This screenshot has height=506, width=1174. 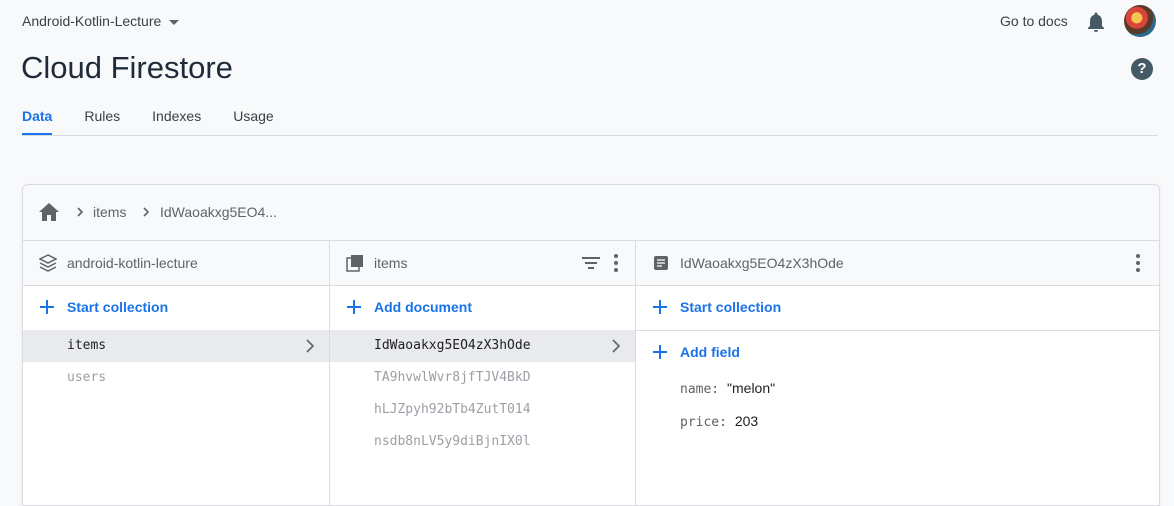 What do you see at coordinates (92, 21) in the screenshot?
I see `project-name: Android-Kotlin-Lecture` at bounding box center [92, 21].